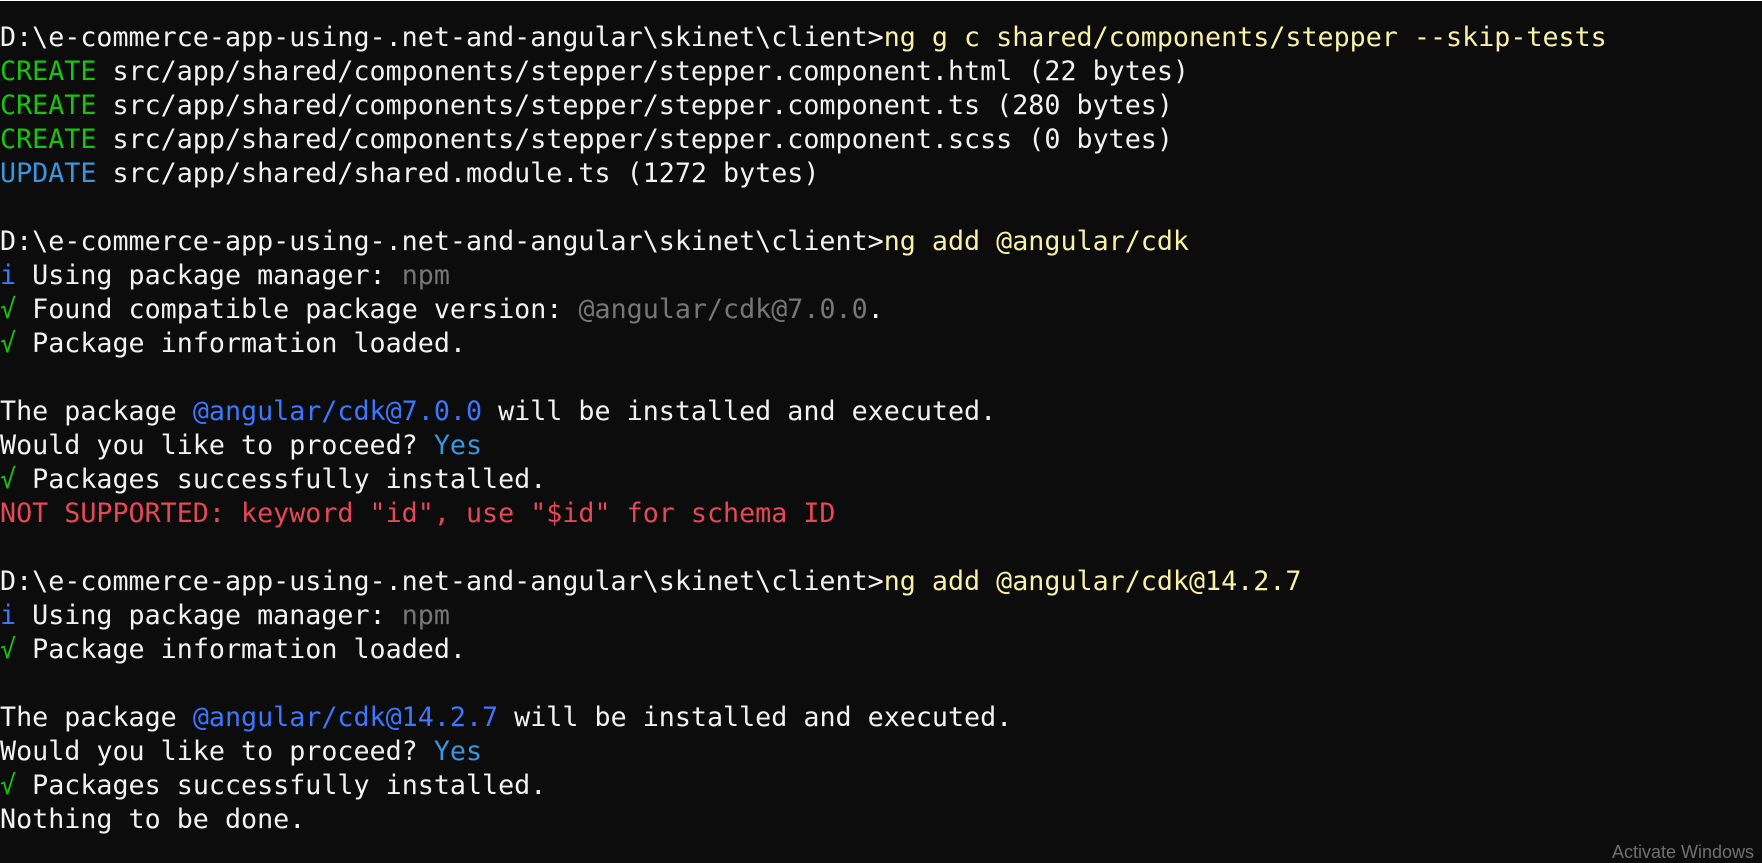 This screenshot has width=1762, height=863. What do you see at coordinates (1036, 241) in the screenshot?
I see `terminal-text-segment: ng add @angular/cdk` at bounding box center [1036, 241].